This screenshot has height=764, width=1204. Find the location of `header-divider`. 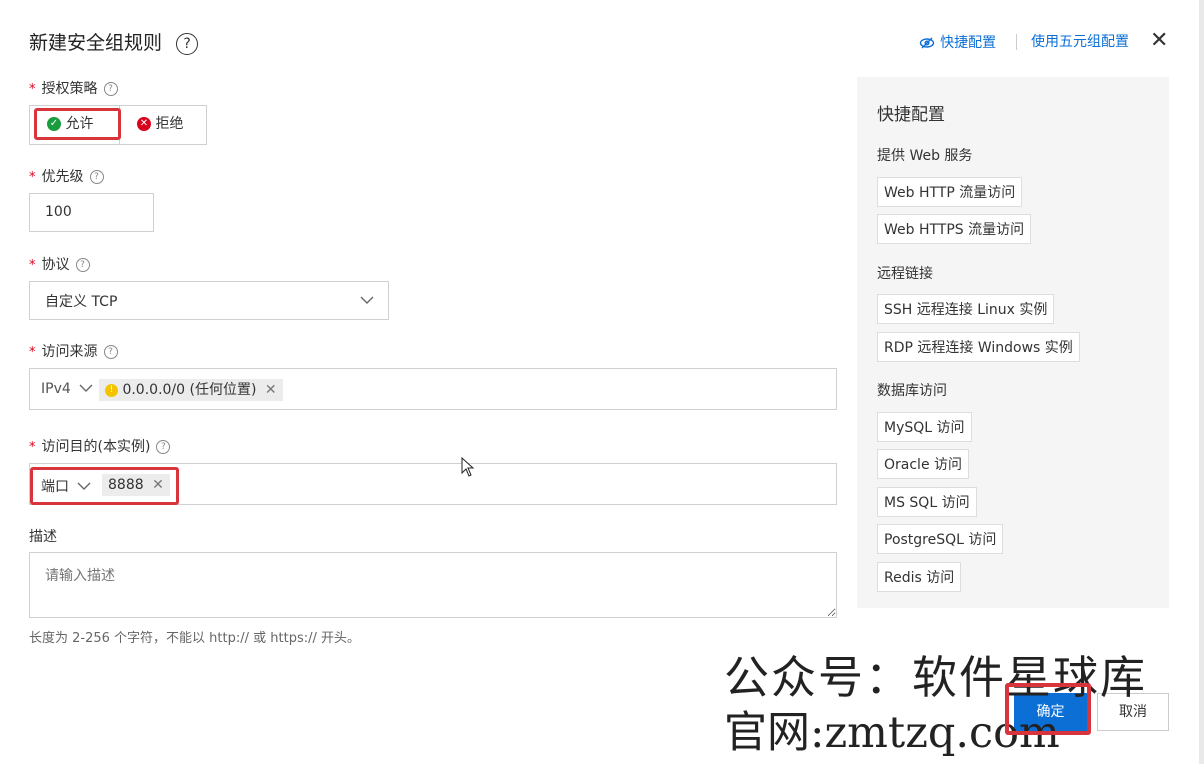

header-divider is located at coordinates (1016, 42).